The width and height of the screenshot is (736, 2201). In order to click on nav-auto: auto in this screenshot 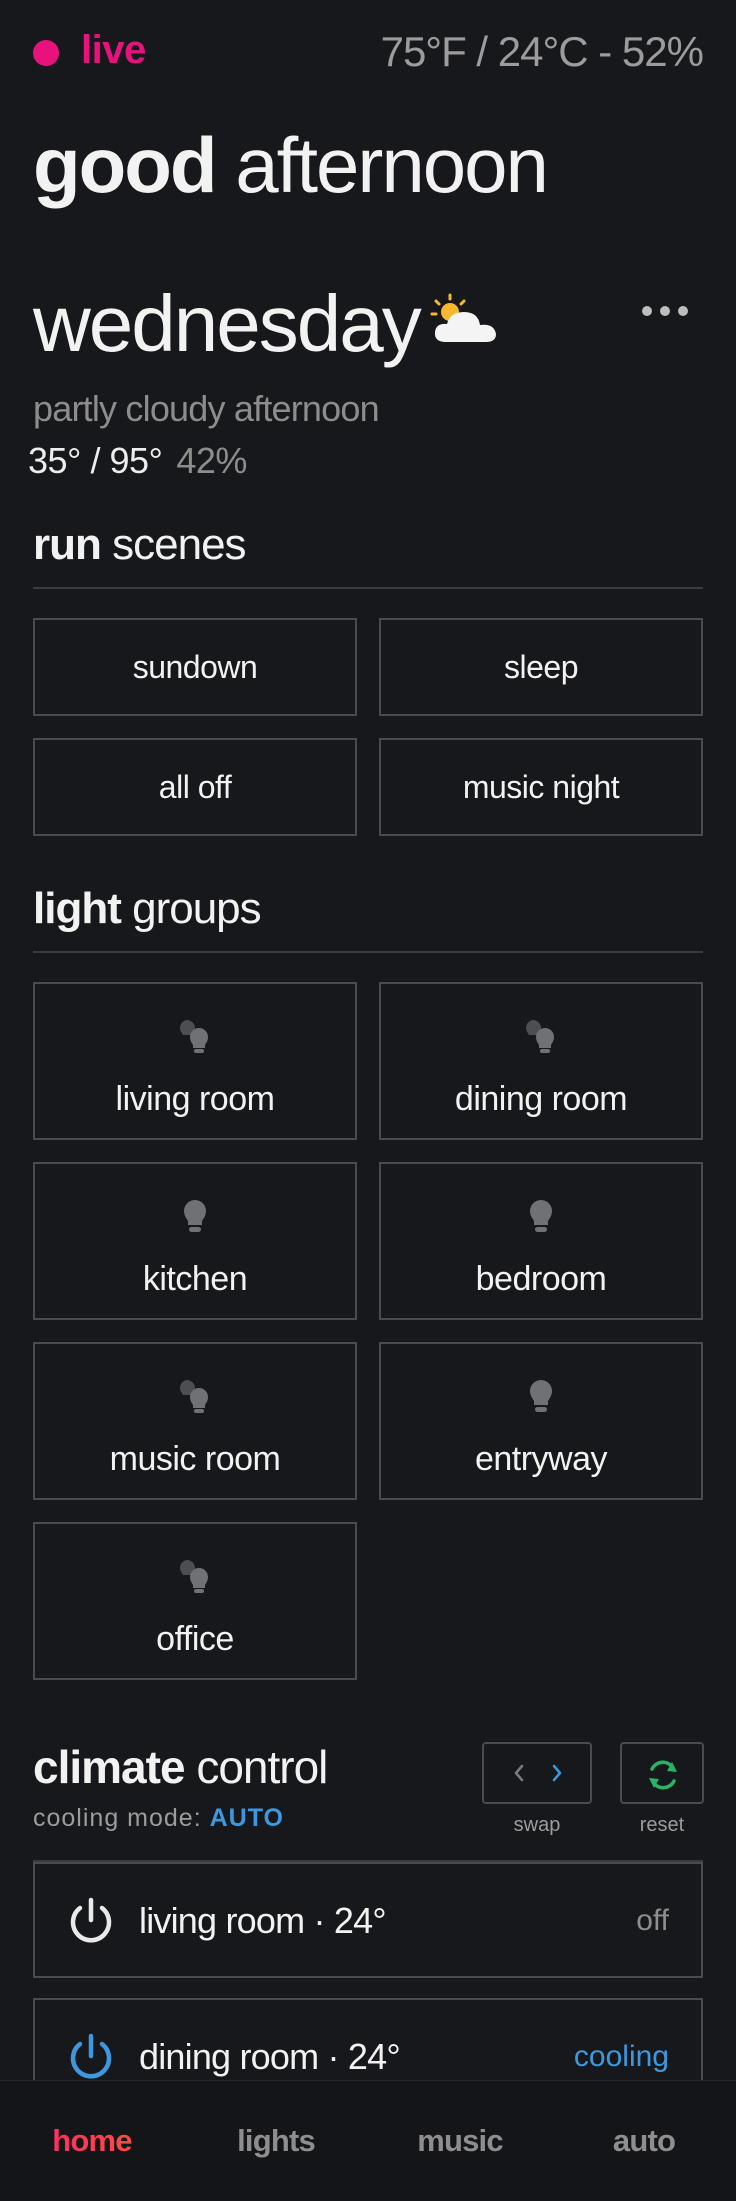, I will do `click(644, 2141)`.